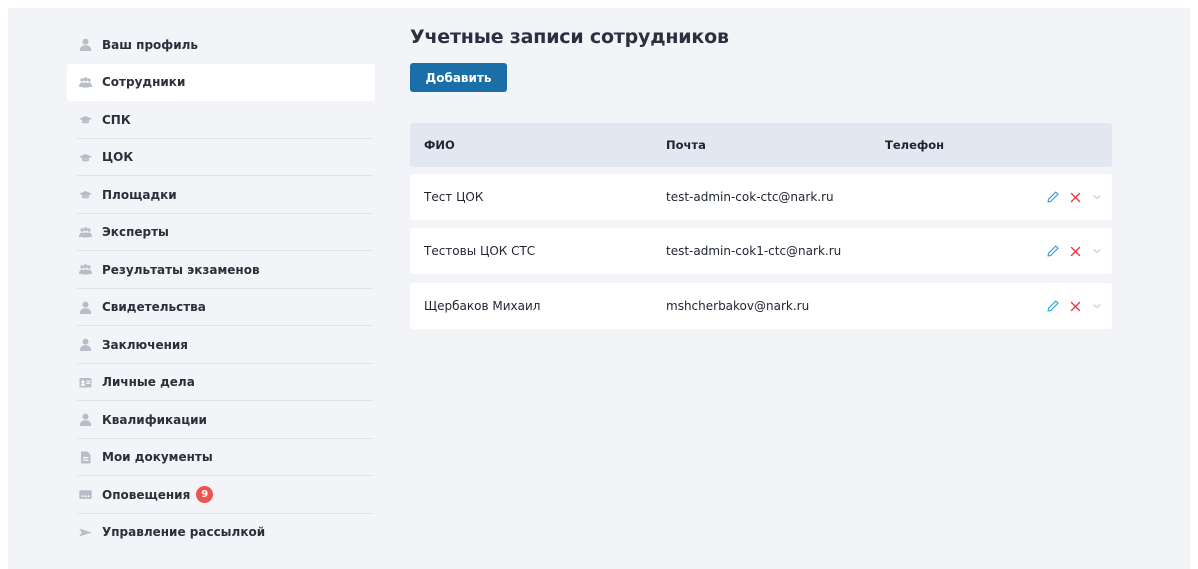 The width and height of the screenshot is (1198, 569). What do you see at coordinates (157, 457) in the screenshot?
I see `sidebar-item-label: Мои документы` at bounding box center [157, 457].